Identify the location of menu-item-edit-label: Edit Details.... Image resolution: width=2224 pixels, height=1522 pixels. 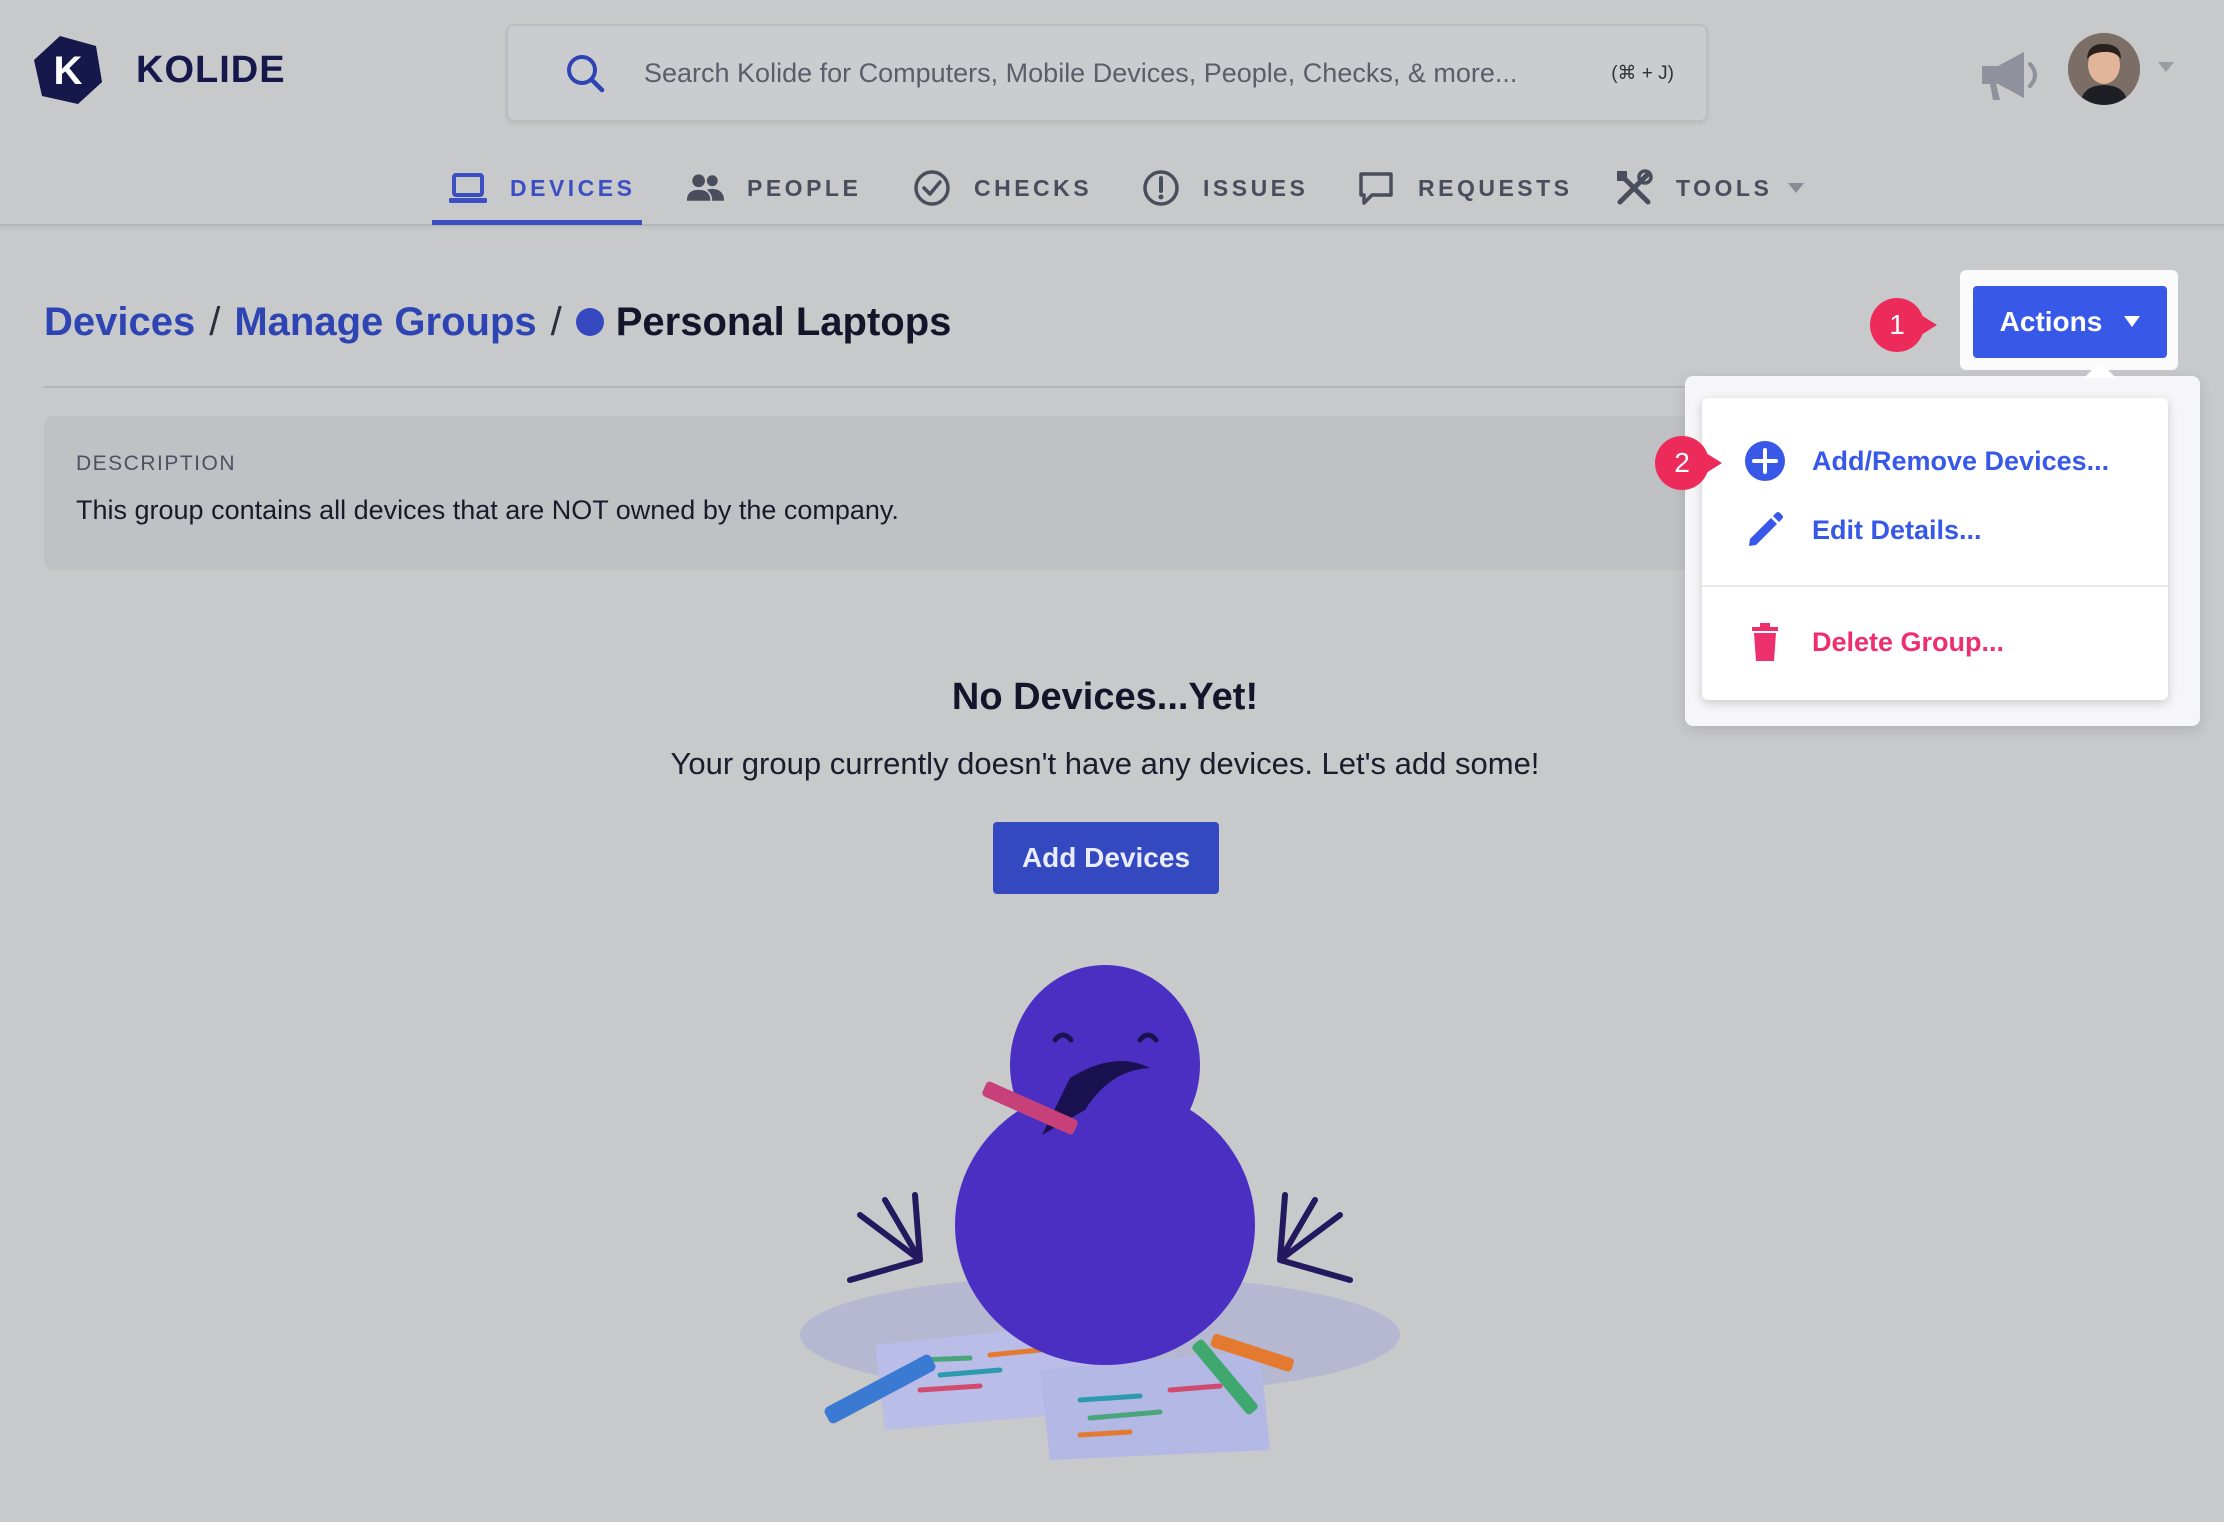
(1897, 529).